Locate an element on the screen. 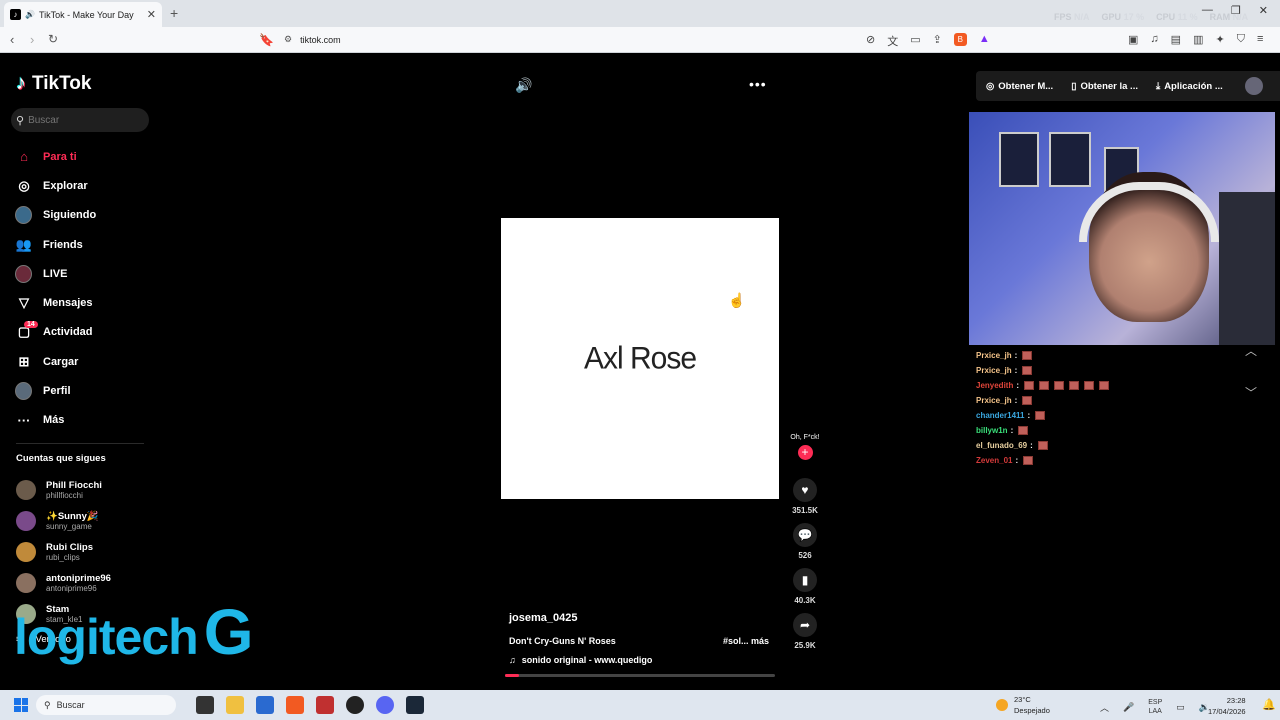  hand-cursor-icon: ☝ is located at coordinates (737, 300).